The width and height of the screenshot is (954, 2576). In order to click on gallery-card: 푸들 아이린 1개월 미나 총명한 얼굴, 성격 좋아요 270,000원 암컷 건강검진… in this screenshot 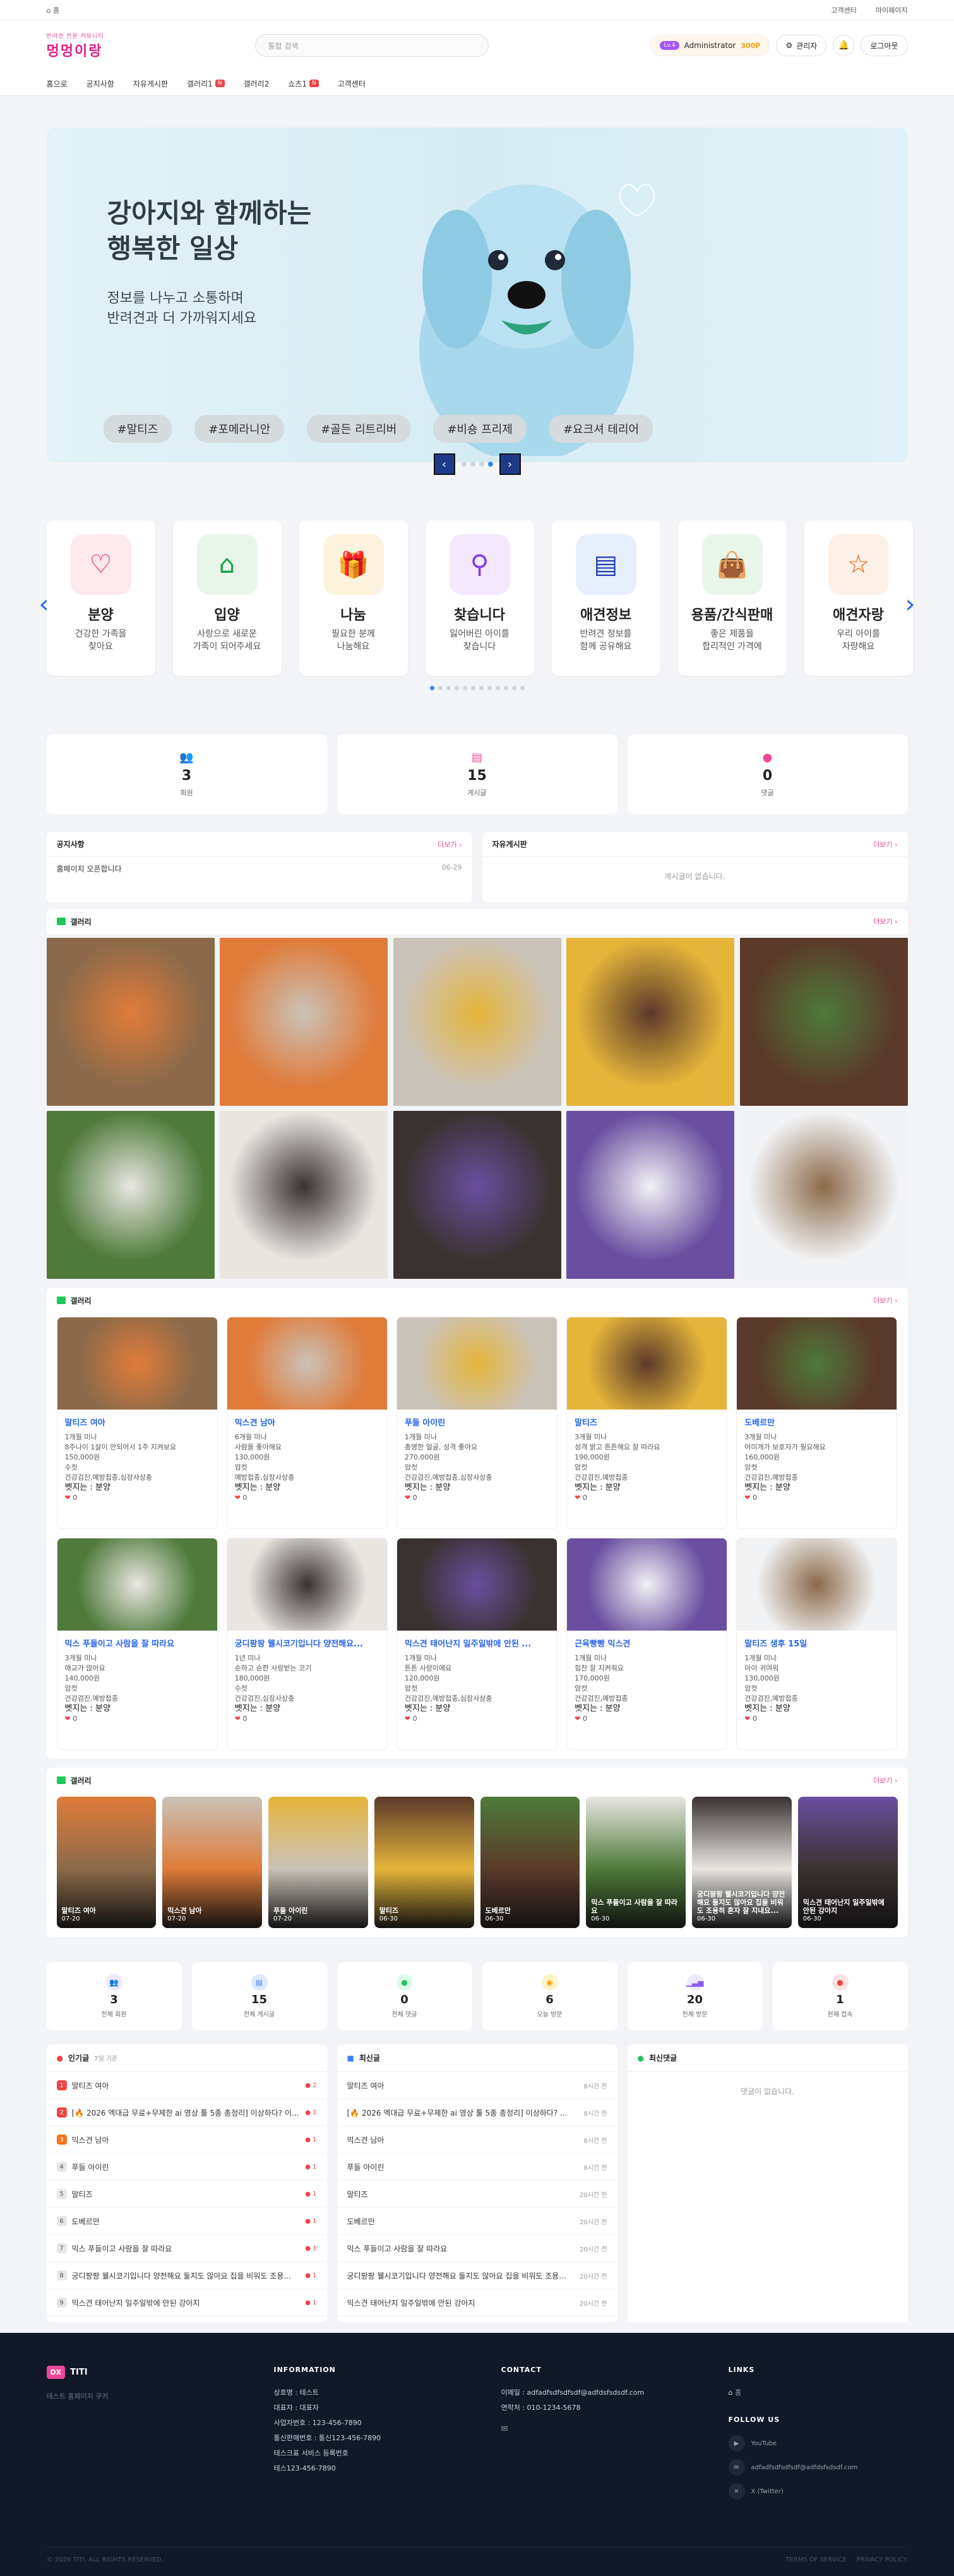, I will do `click(477, 1423)`.